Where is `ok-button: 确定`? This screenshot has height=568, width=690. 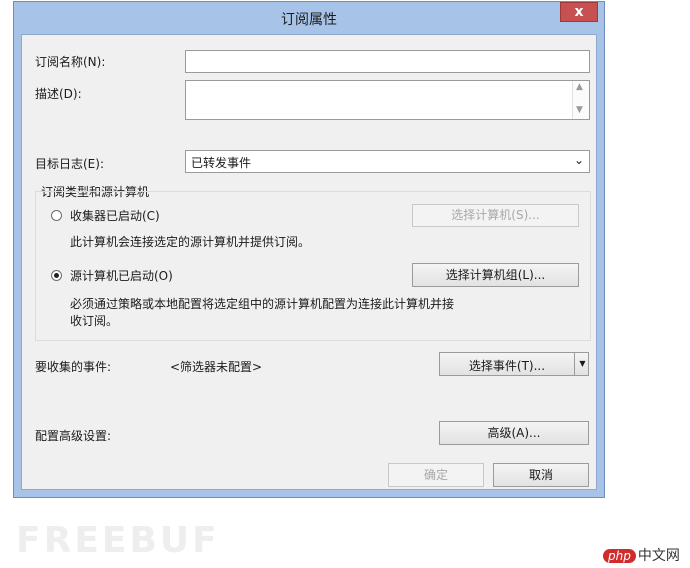 ok-button: 确定 is located at coordinates (436, 475).